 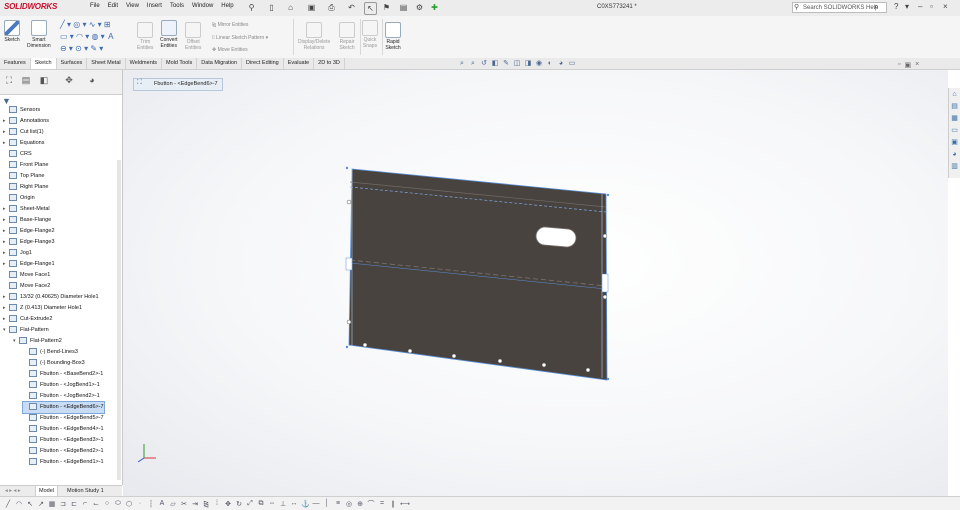 What do you see at coordinates (118, 504) in the screenshot?
I see `ellipse-icon: ⬭` at bounding box center [118, 504].